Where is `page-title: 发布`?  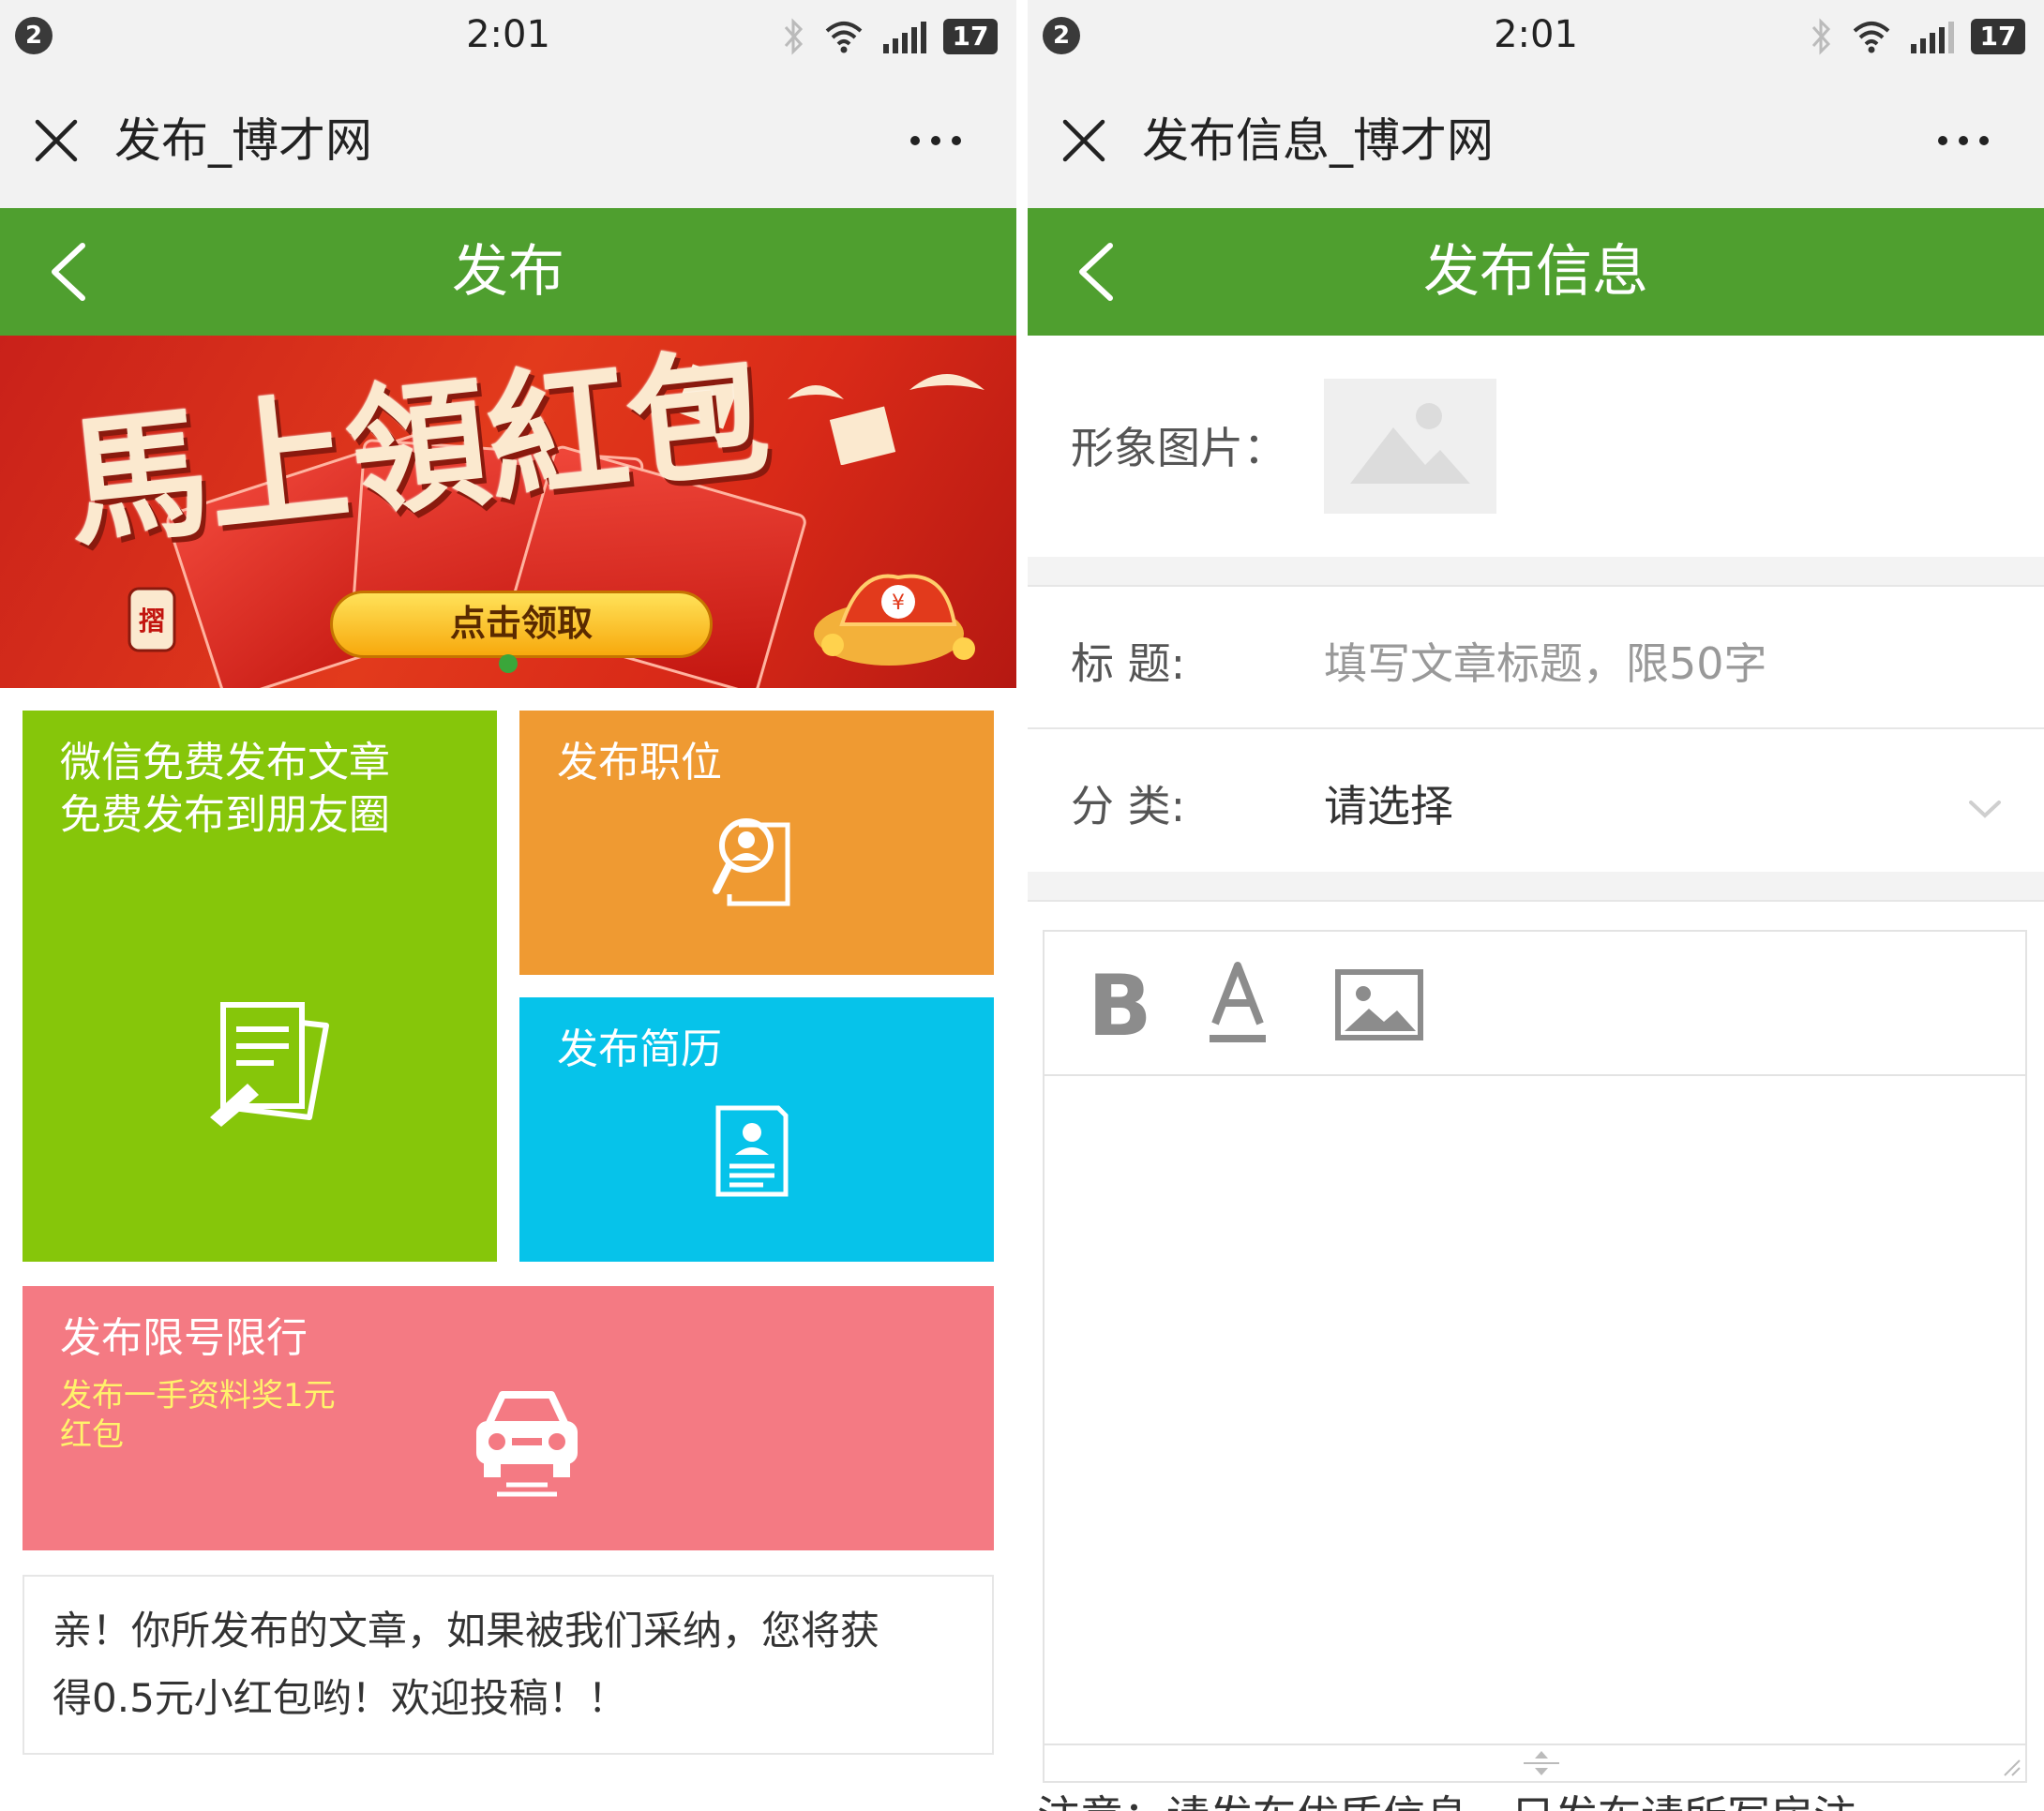 page-title: 发布 is located at coordinates (508, 272).